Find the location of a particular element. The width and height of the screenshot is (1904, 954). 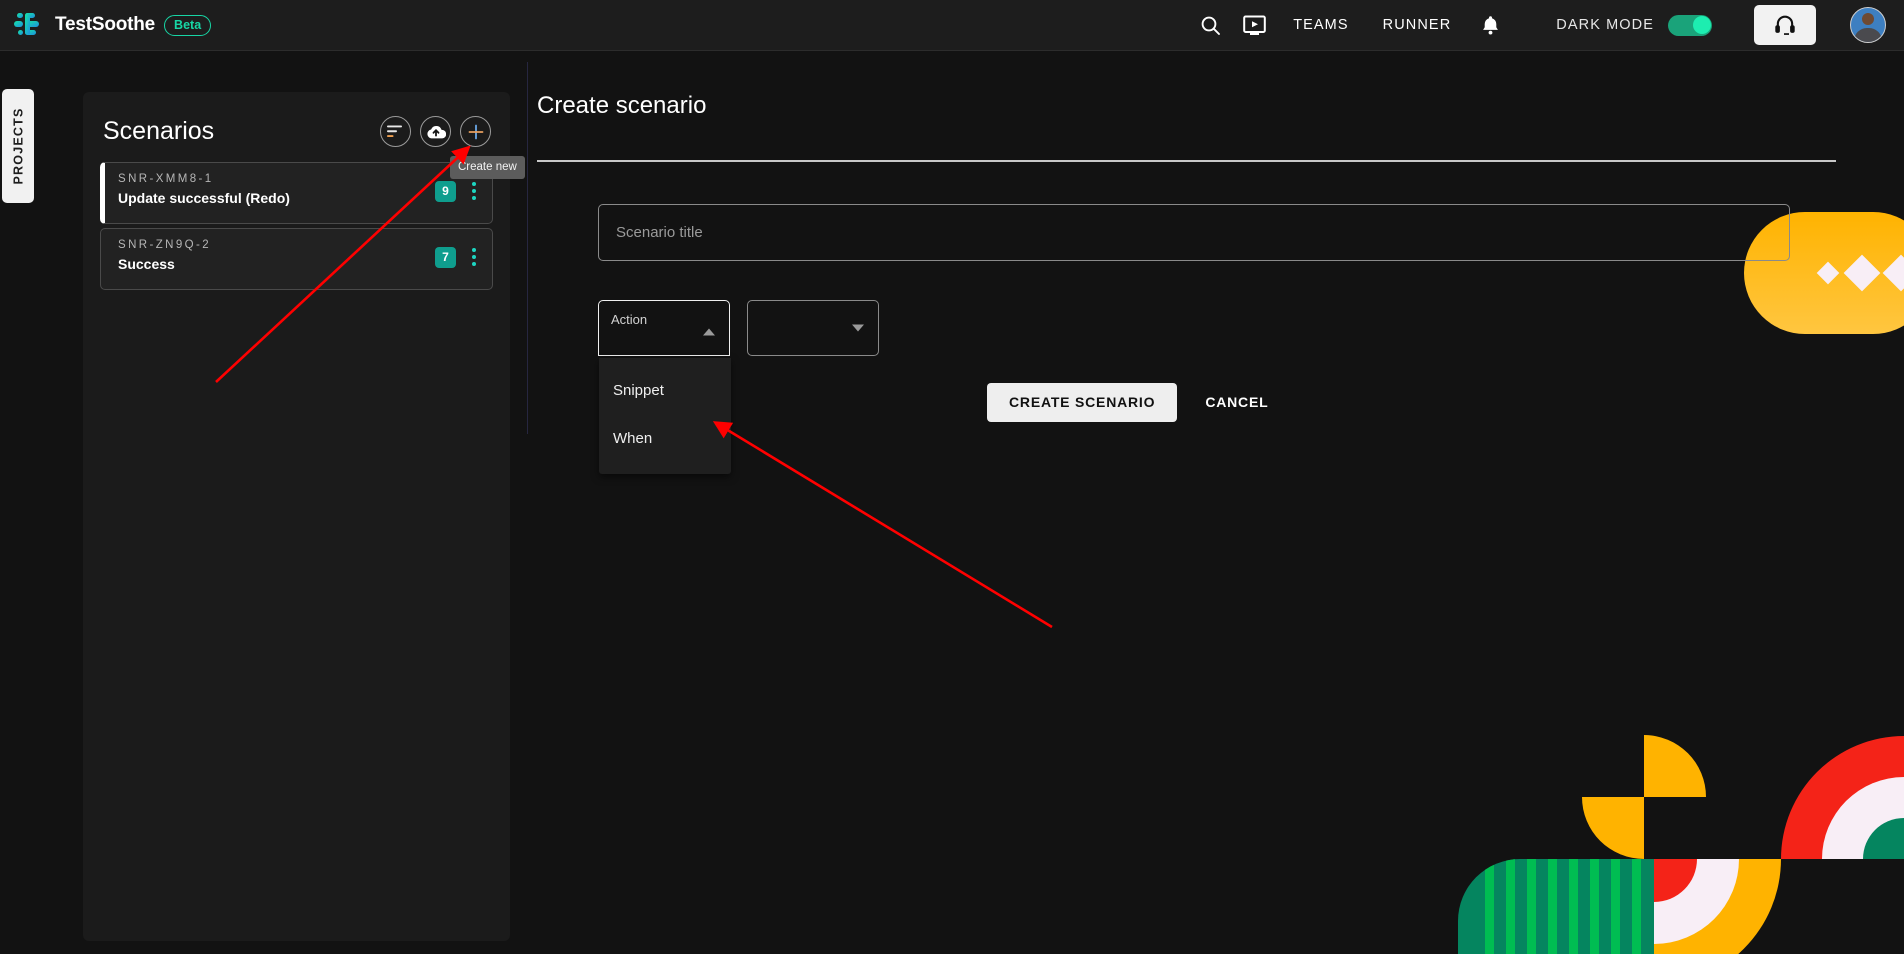

chevron-down-icon is located at coordinates (858, 327).